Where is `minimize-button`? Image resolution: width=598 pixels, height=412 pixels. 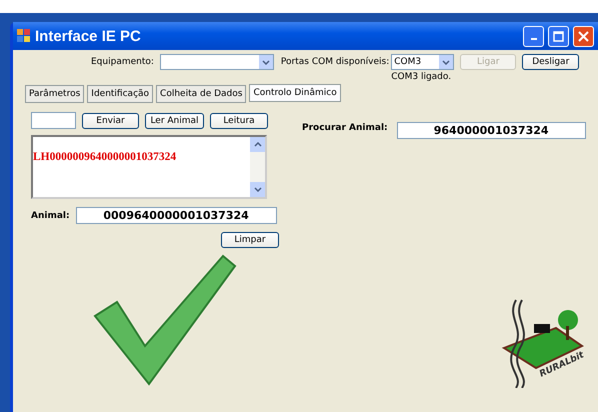 minimize-button is located at coordinates (533, 36).